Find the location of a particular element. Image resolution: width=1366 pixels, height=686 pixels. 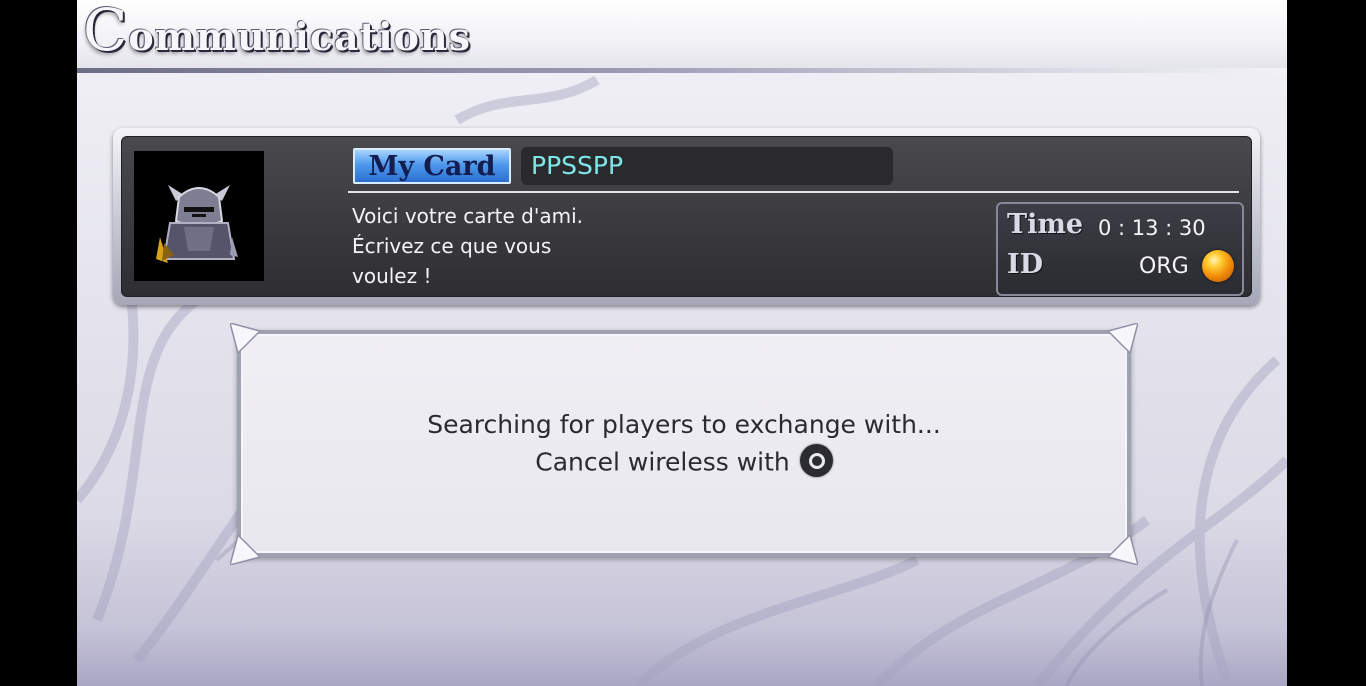

card-divider is located at coordinates (793, 192).